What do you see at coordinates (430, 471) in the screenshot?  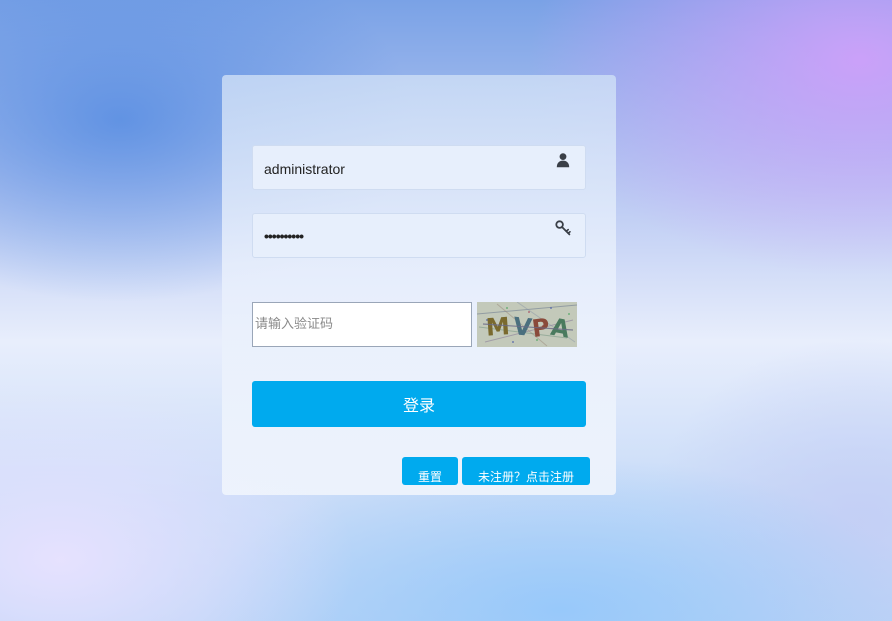 I see `reset-button: 重置` at bounding box center [430, 471].